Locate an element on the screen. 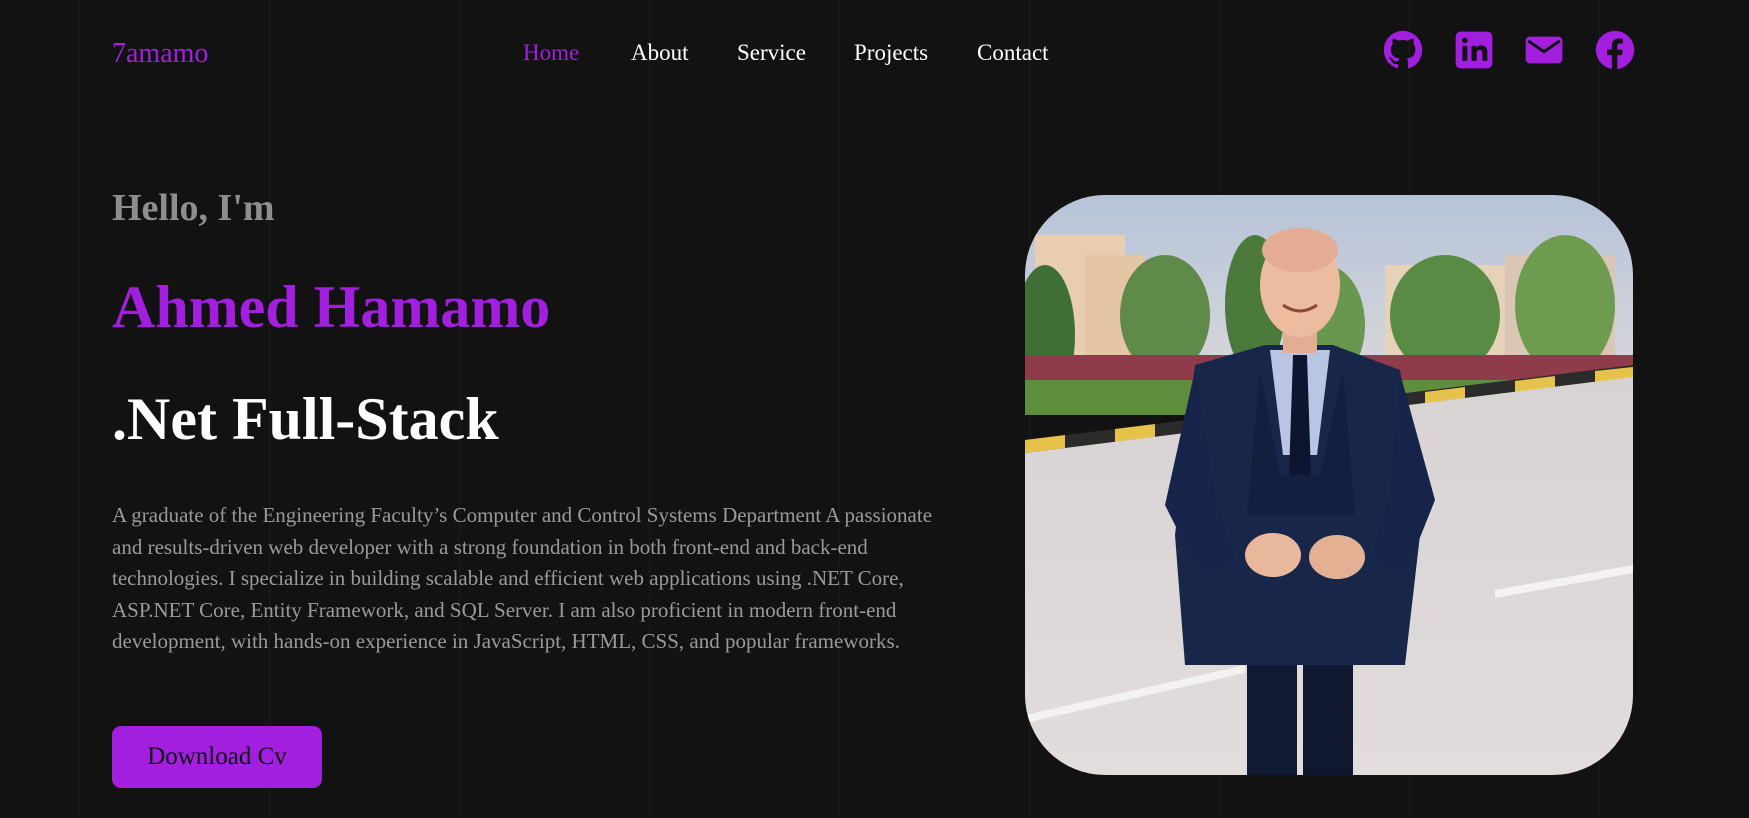  hero-role: .Net Full-Stack is located at coordinates (305, 419).